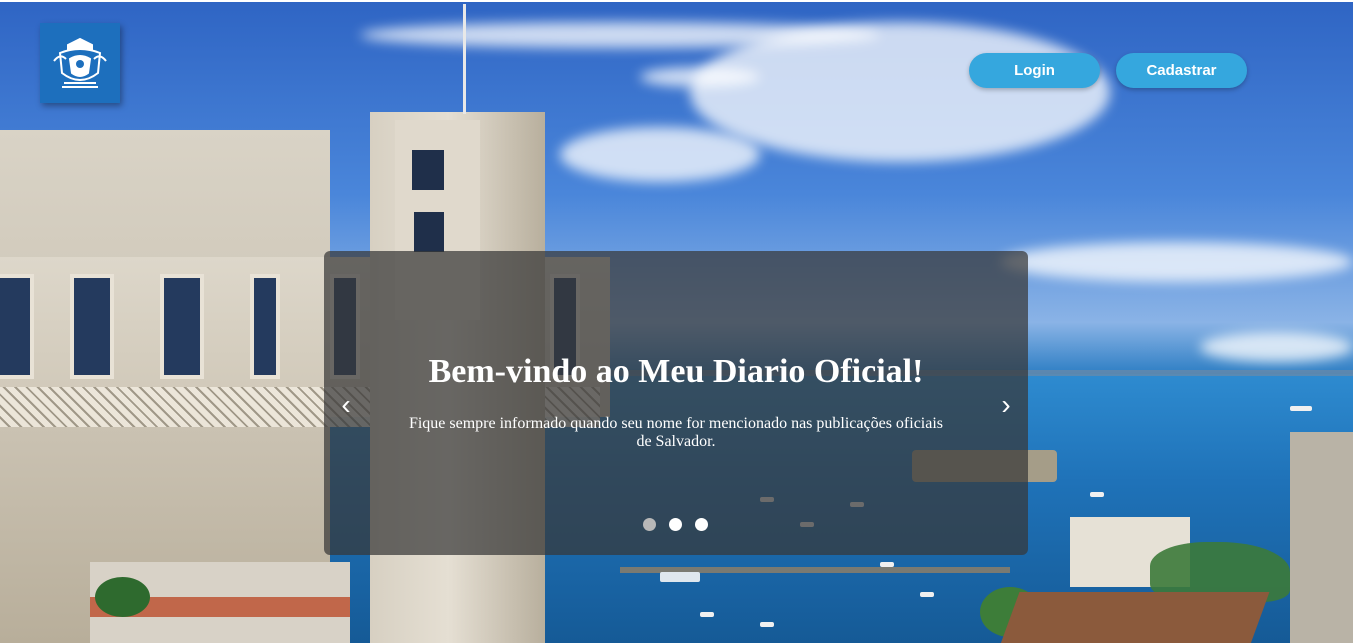  I want to click on right-tower, so click(1321, 537).